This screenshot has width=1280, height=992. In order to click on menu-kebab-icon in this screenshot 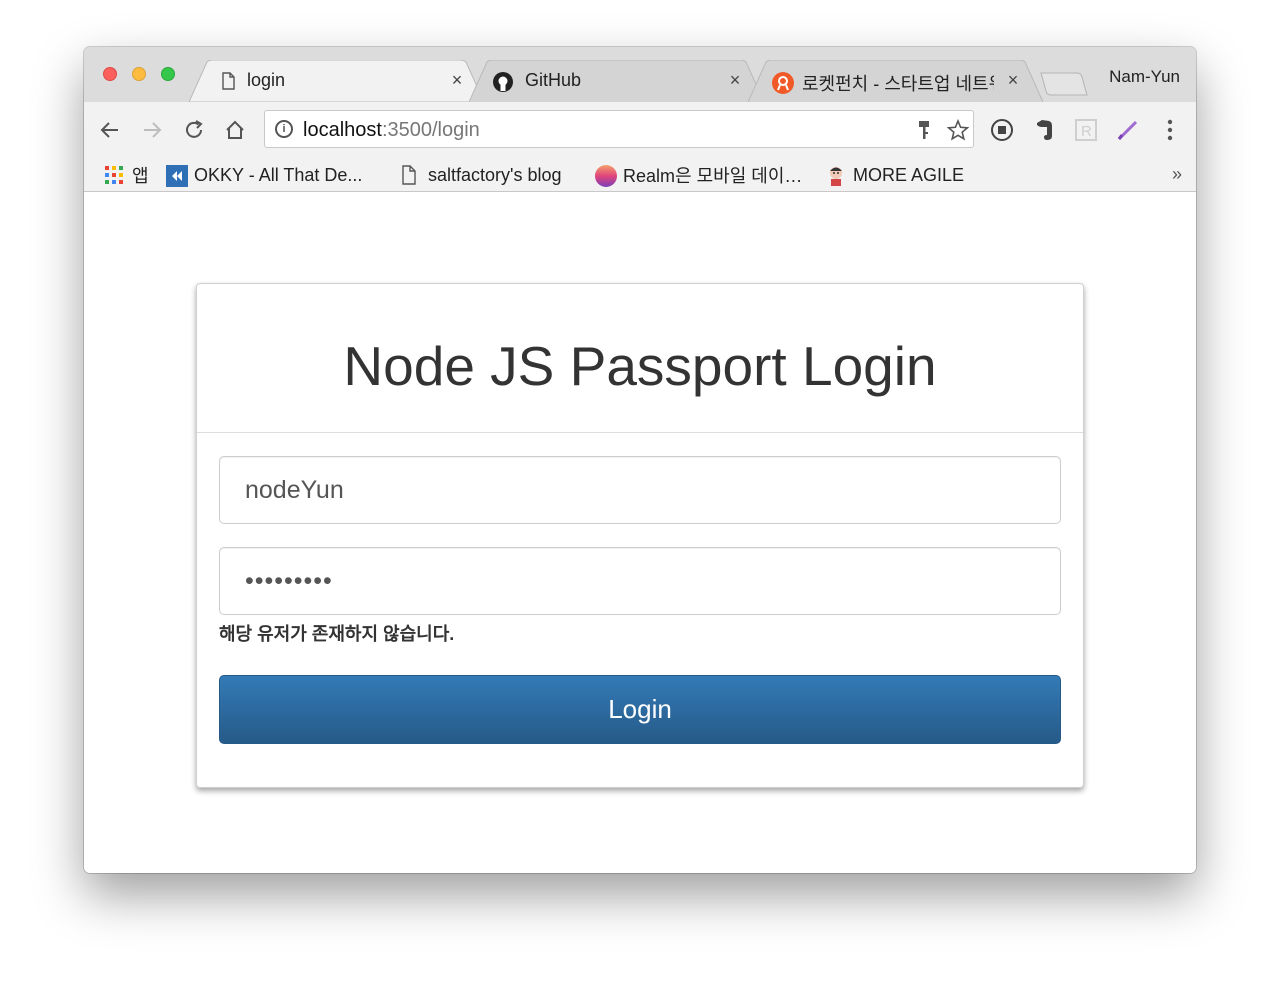, I will do `click(1170, 130)`.